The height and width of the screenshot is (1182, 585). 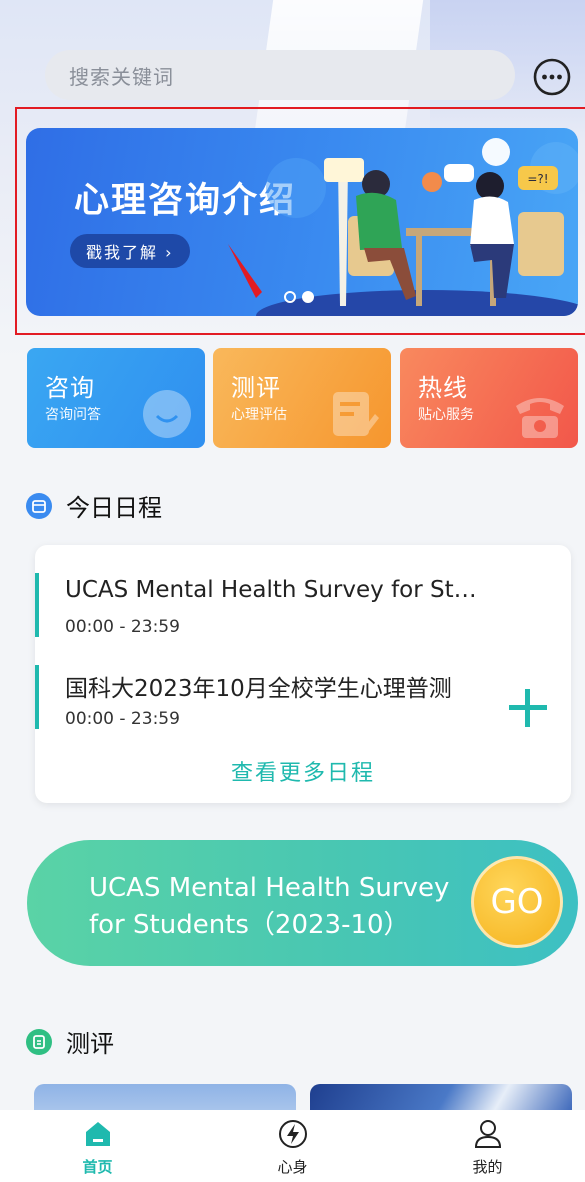 I want to click on lightning-icon, so click(x=292, y=1134).